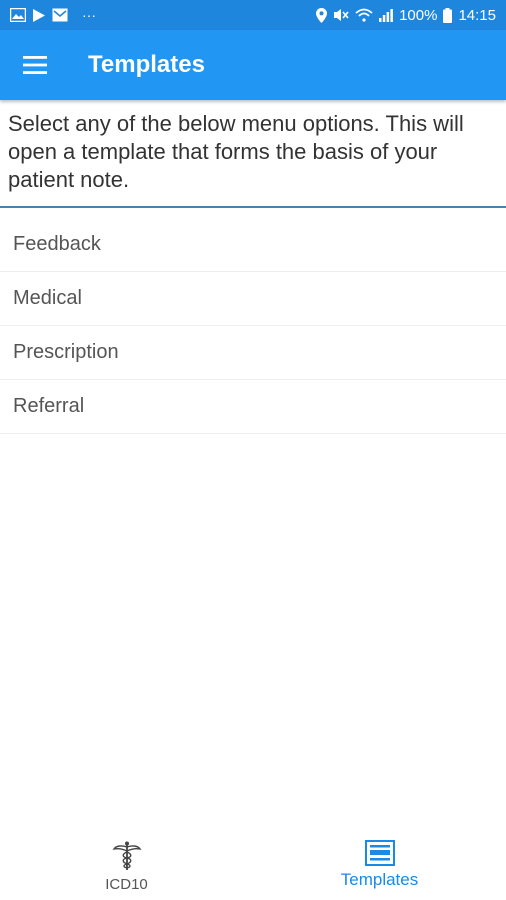 This screenshot has width=506, height=900. I want to click on play-store-icon, so click(39, 15).